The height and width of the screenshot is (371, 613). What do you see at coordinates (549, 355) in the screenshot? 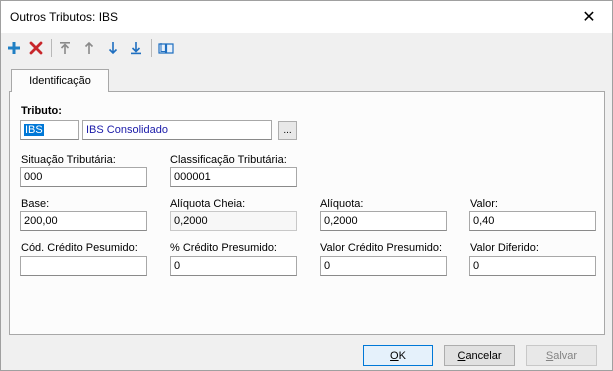
I see `save-accel: S` at bounding box center [549, 355].